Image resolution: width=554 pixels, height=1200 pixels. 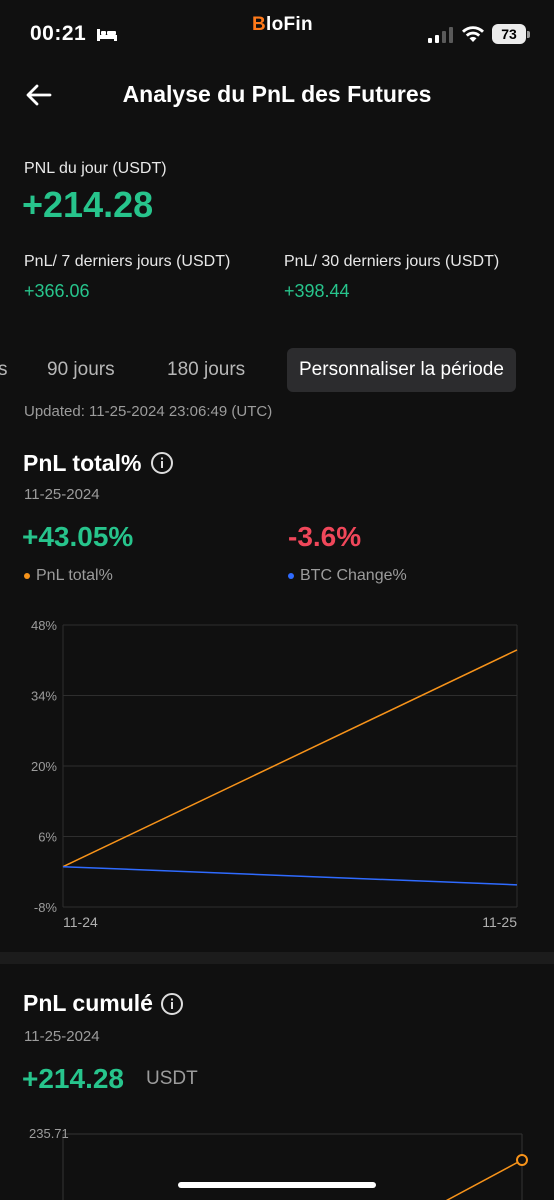 What do you see at coordinates (401, 370) in the screenshot?
I see `tab-custom-period: Personnaliser la période` at bounding box center [401, 370].